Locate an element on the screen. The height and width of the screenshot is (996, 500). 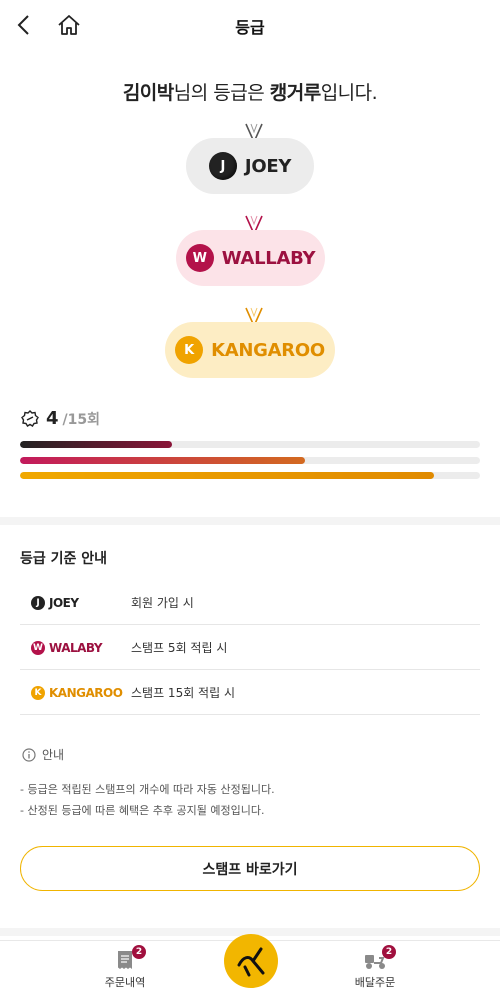
criteria-row-kangaroo: K KANGAROO 스탬프 15회 적립 시 is located at coordinates (250, 693).